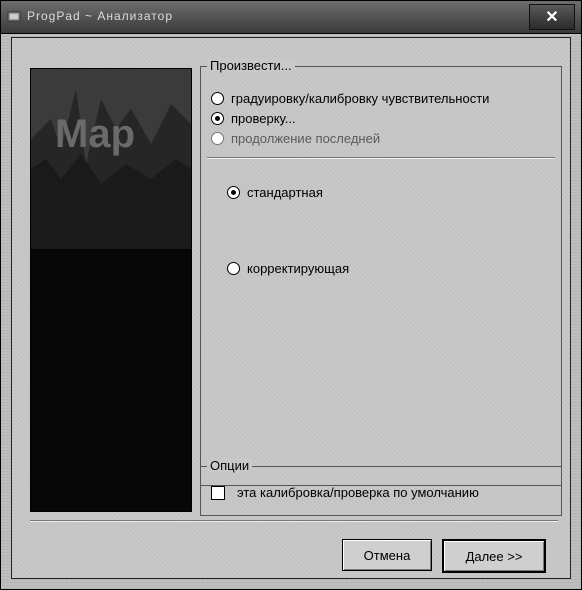 The image size is (582, 590). I want to click on radio-corrective: корректирующая, so click(288, 268).